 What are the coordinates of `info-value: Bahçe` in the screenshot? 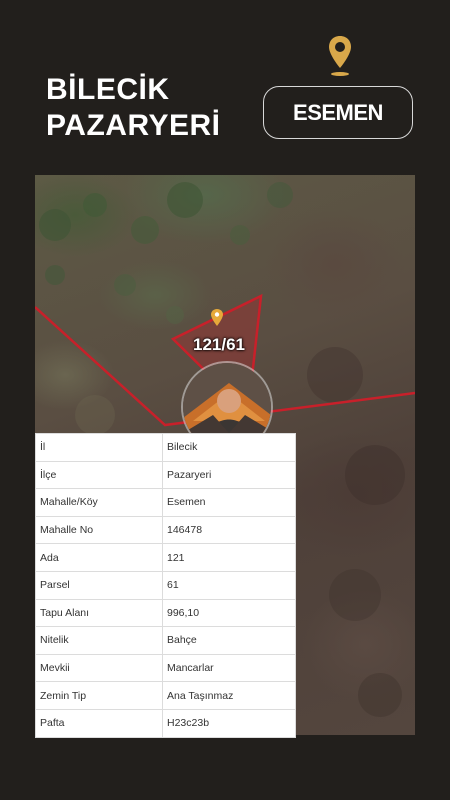 It's located at (229, 640).